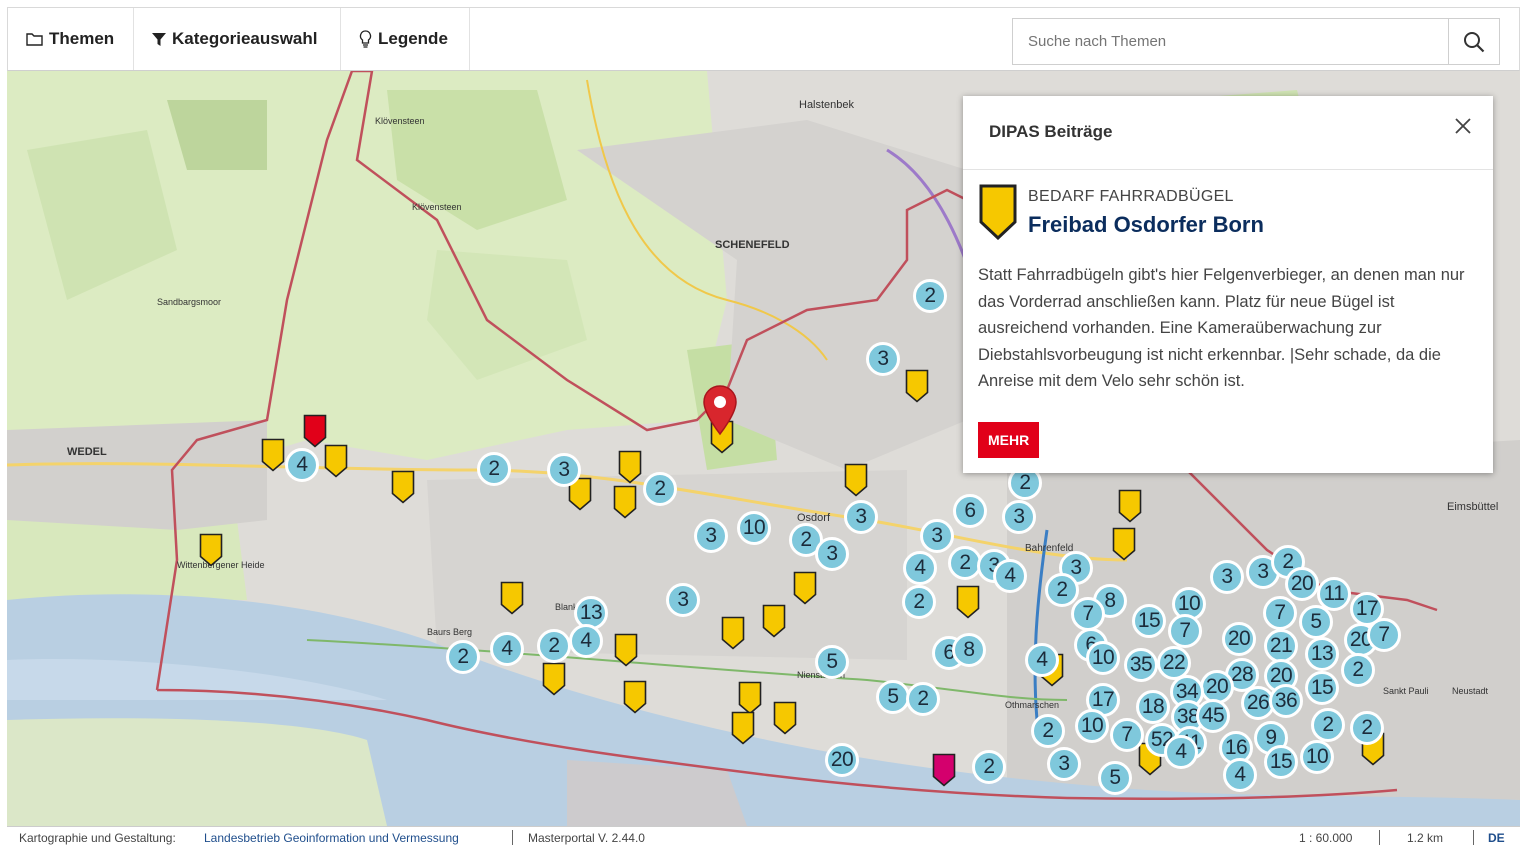  I want to click on menu-legende: Legende, so click(405, 39).